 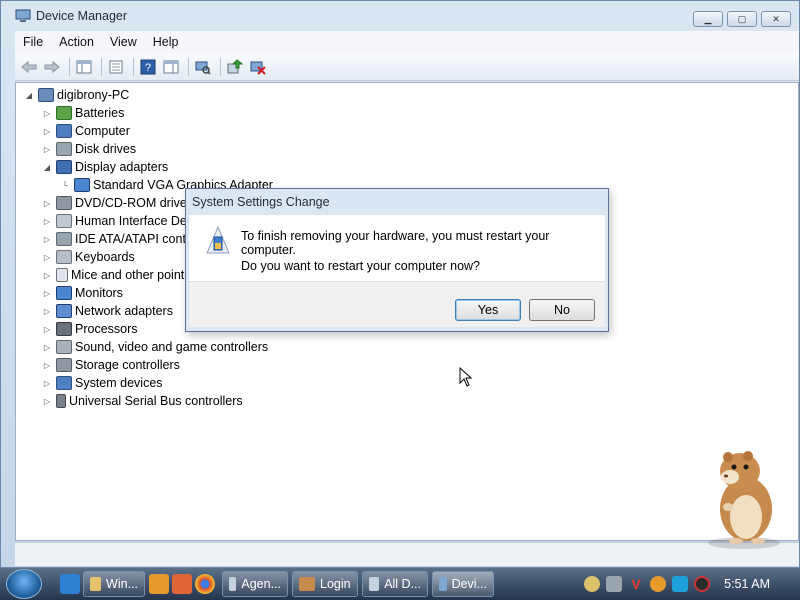 I want to click on dialog-footer: Yes No, so click(x=397, y=304).